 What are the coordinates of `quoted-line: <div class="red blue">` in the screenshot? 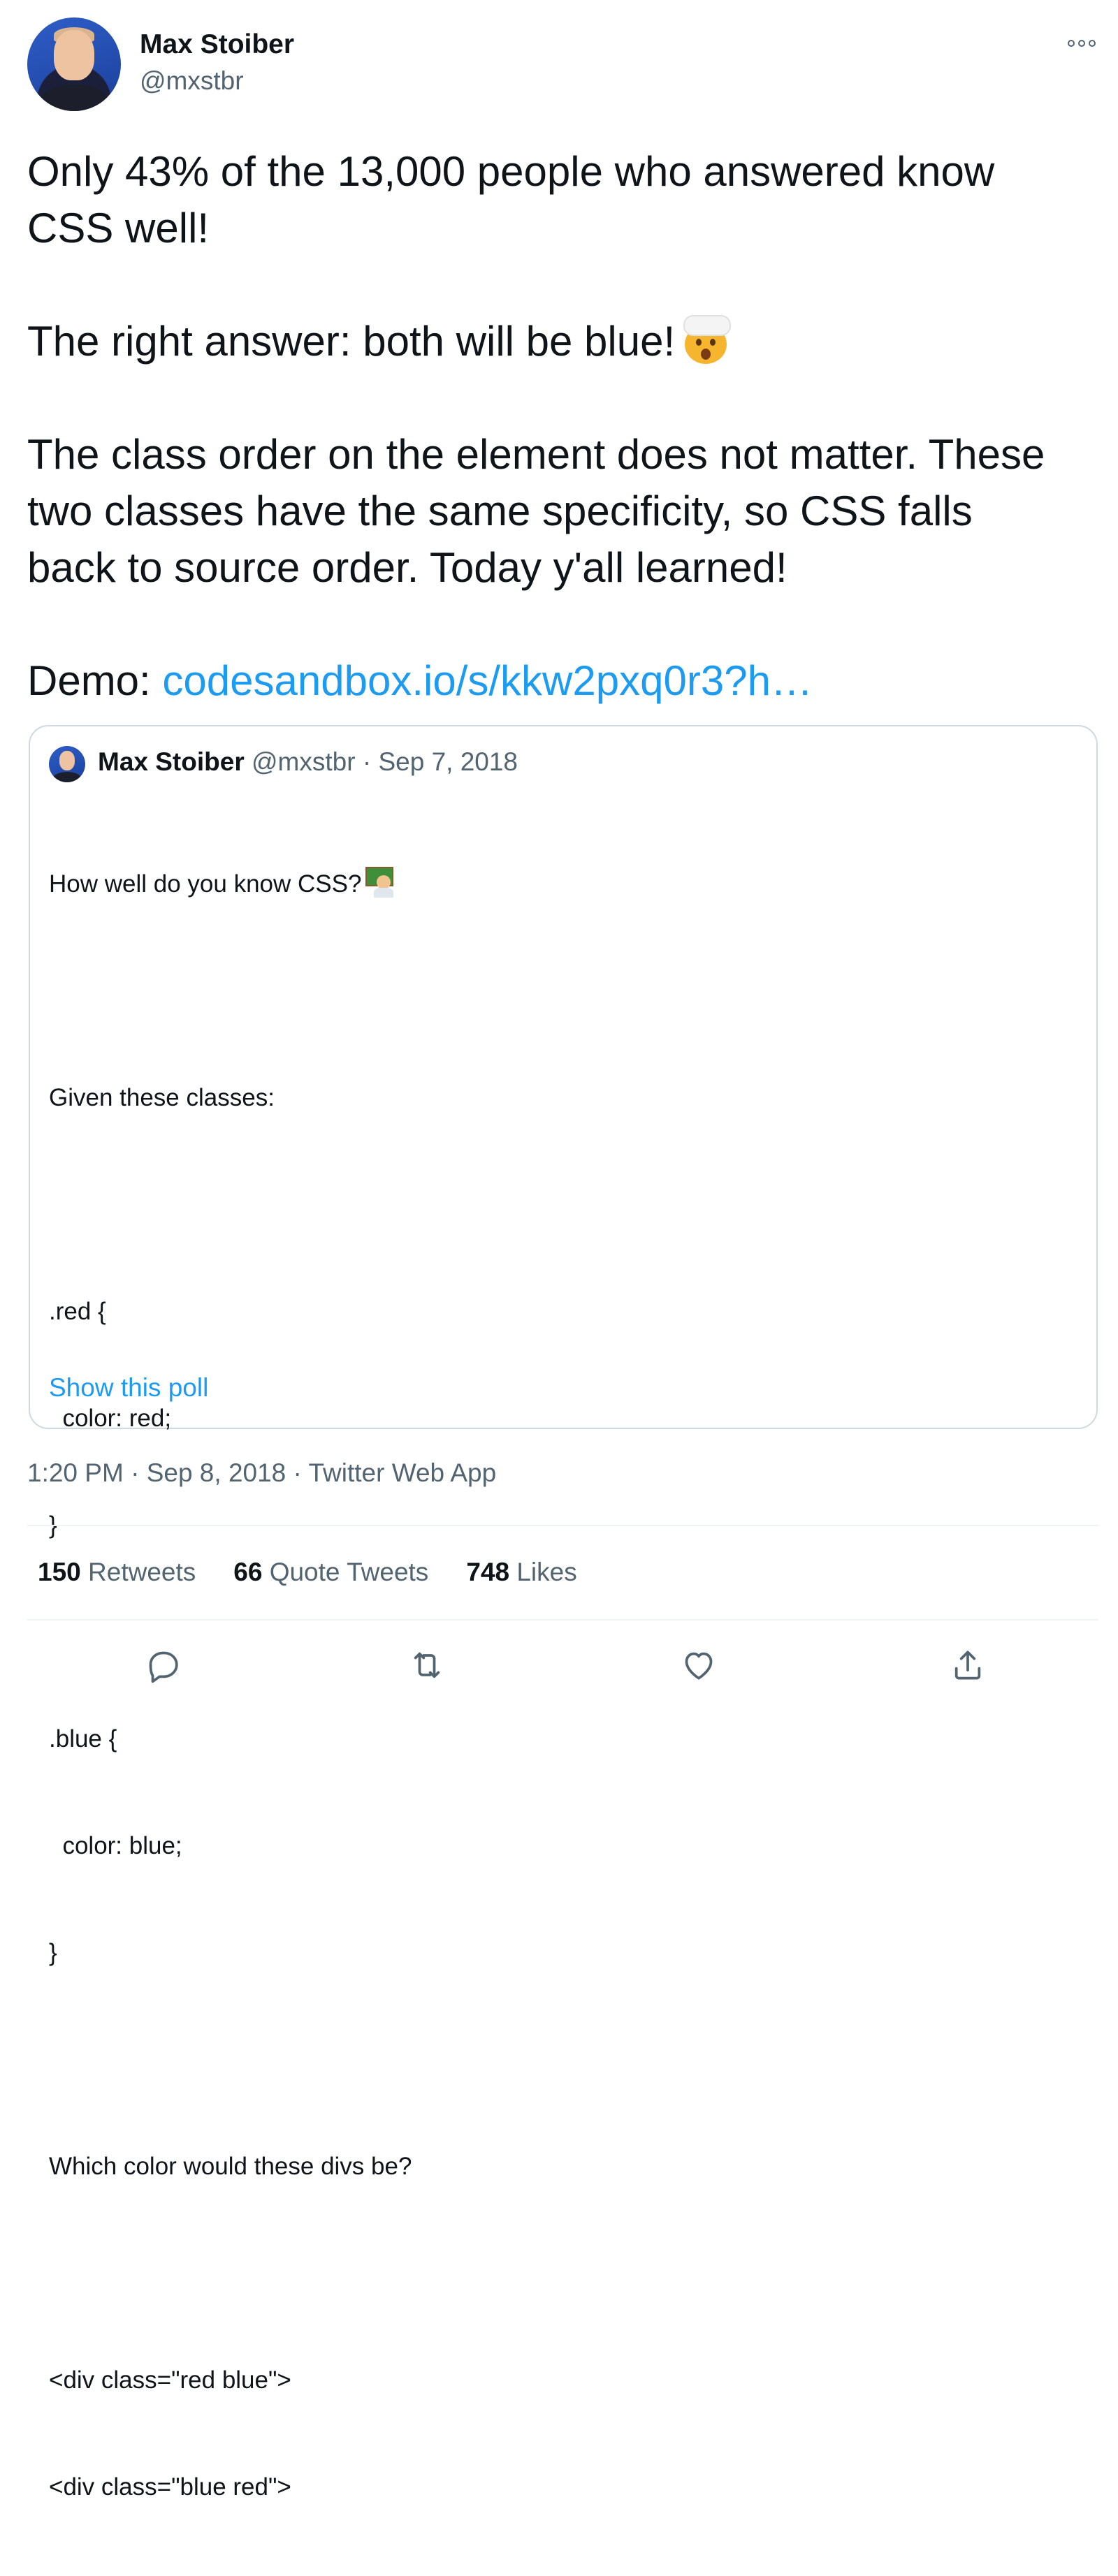 It's located at (170, 2380).